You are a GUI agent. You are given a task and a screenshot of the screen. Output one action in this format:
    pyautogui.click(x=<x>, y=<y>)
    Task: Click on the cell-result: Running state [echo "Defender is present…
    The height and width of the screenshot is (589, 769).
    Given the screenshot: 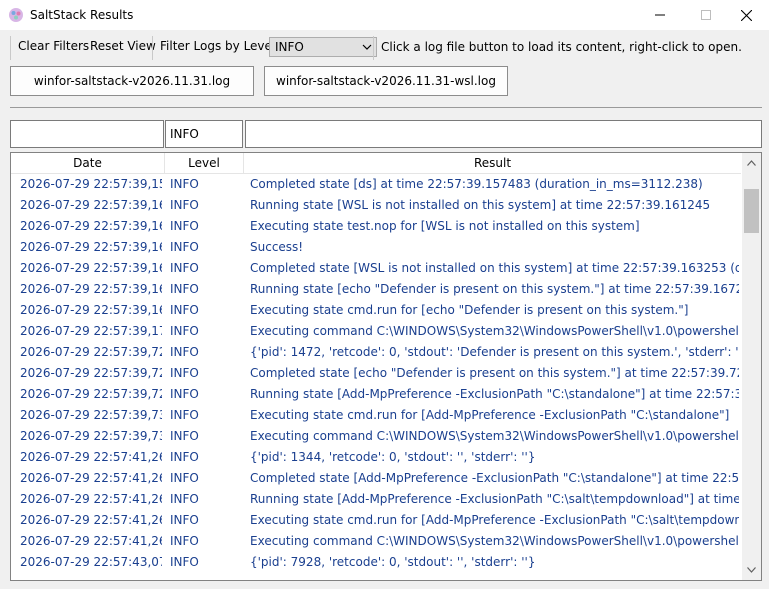 What is the action you would take?
    pyautogui.click(x=494, y=289)
    